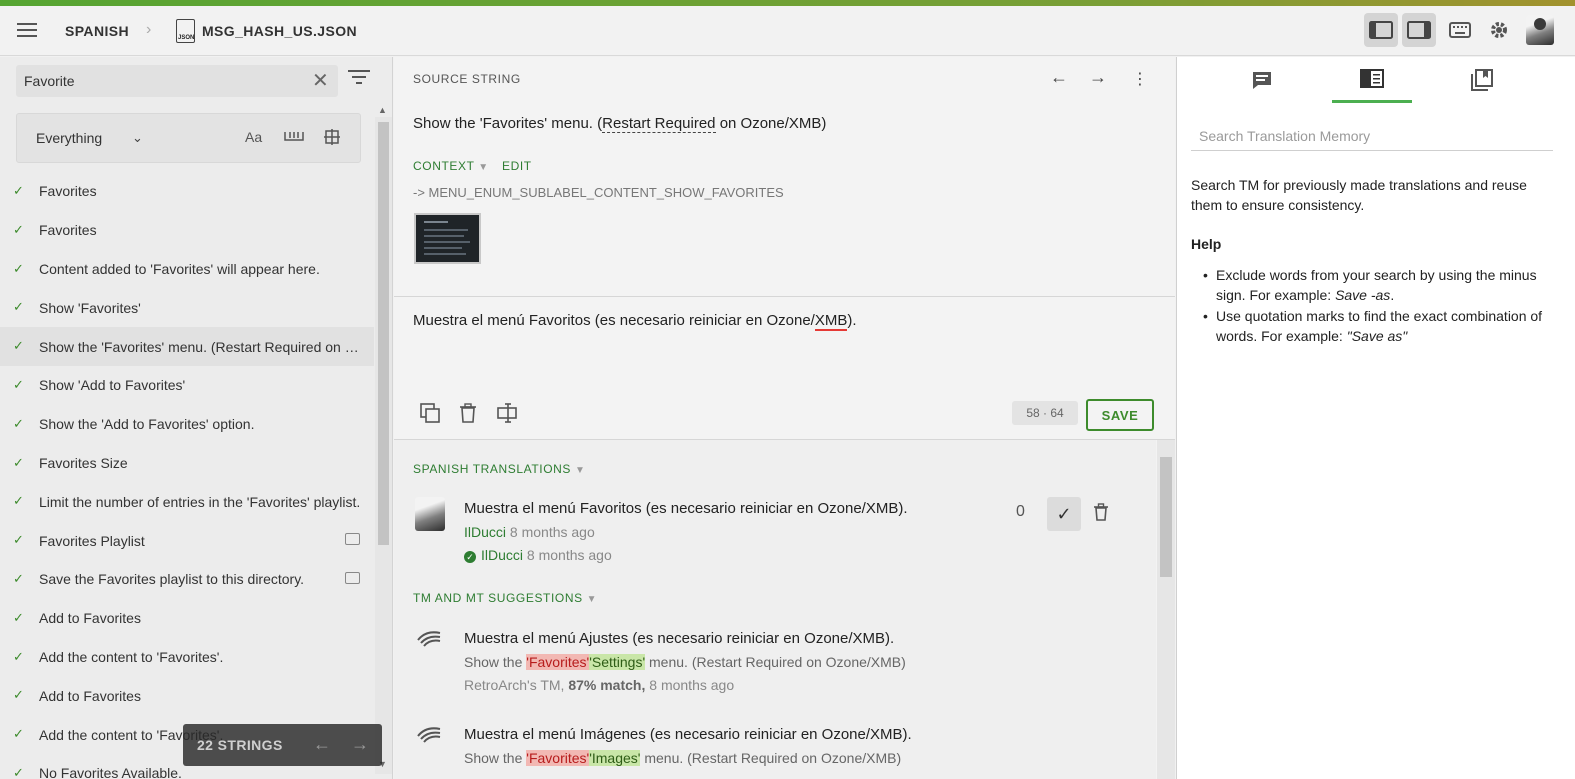 The image size is (1575, 779). What do you see at coordinates (775, 662) in the screenshot?
I see `diff-text: menu. (Restart Required on Ozone/XMB)` at bounding box center [775, 662].